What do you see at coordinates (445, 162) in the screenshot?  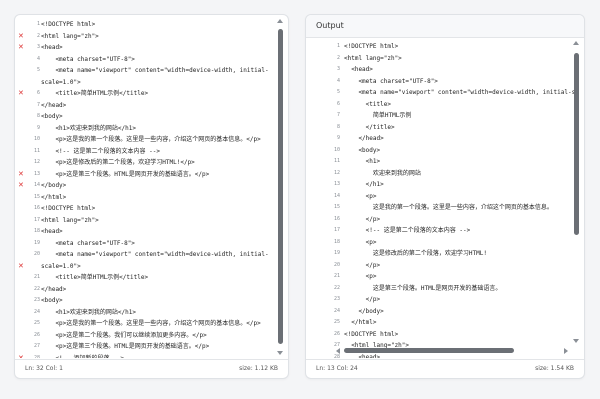 I see `code-line: 11 <h1>` at bounding box center [445, 162].